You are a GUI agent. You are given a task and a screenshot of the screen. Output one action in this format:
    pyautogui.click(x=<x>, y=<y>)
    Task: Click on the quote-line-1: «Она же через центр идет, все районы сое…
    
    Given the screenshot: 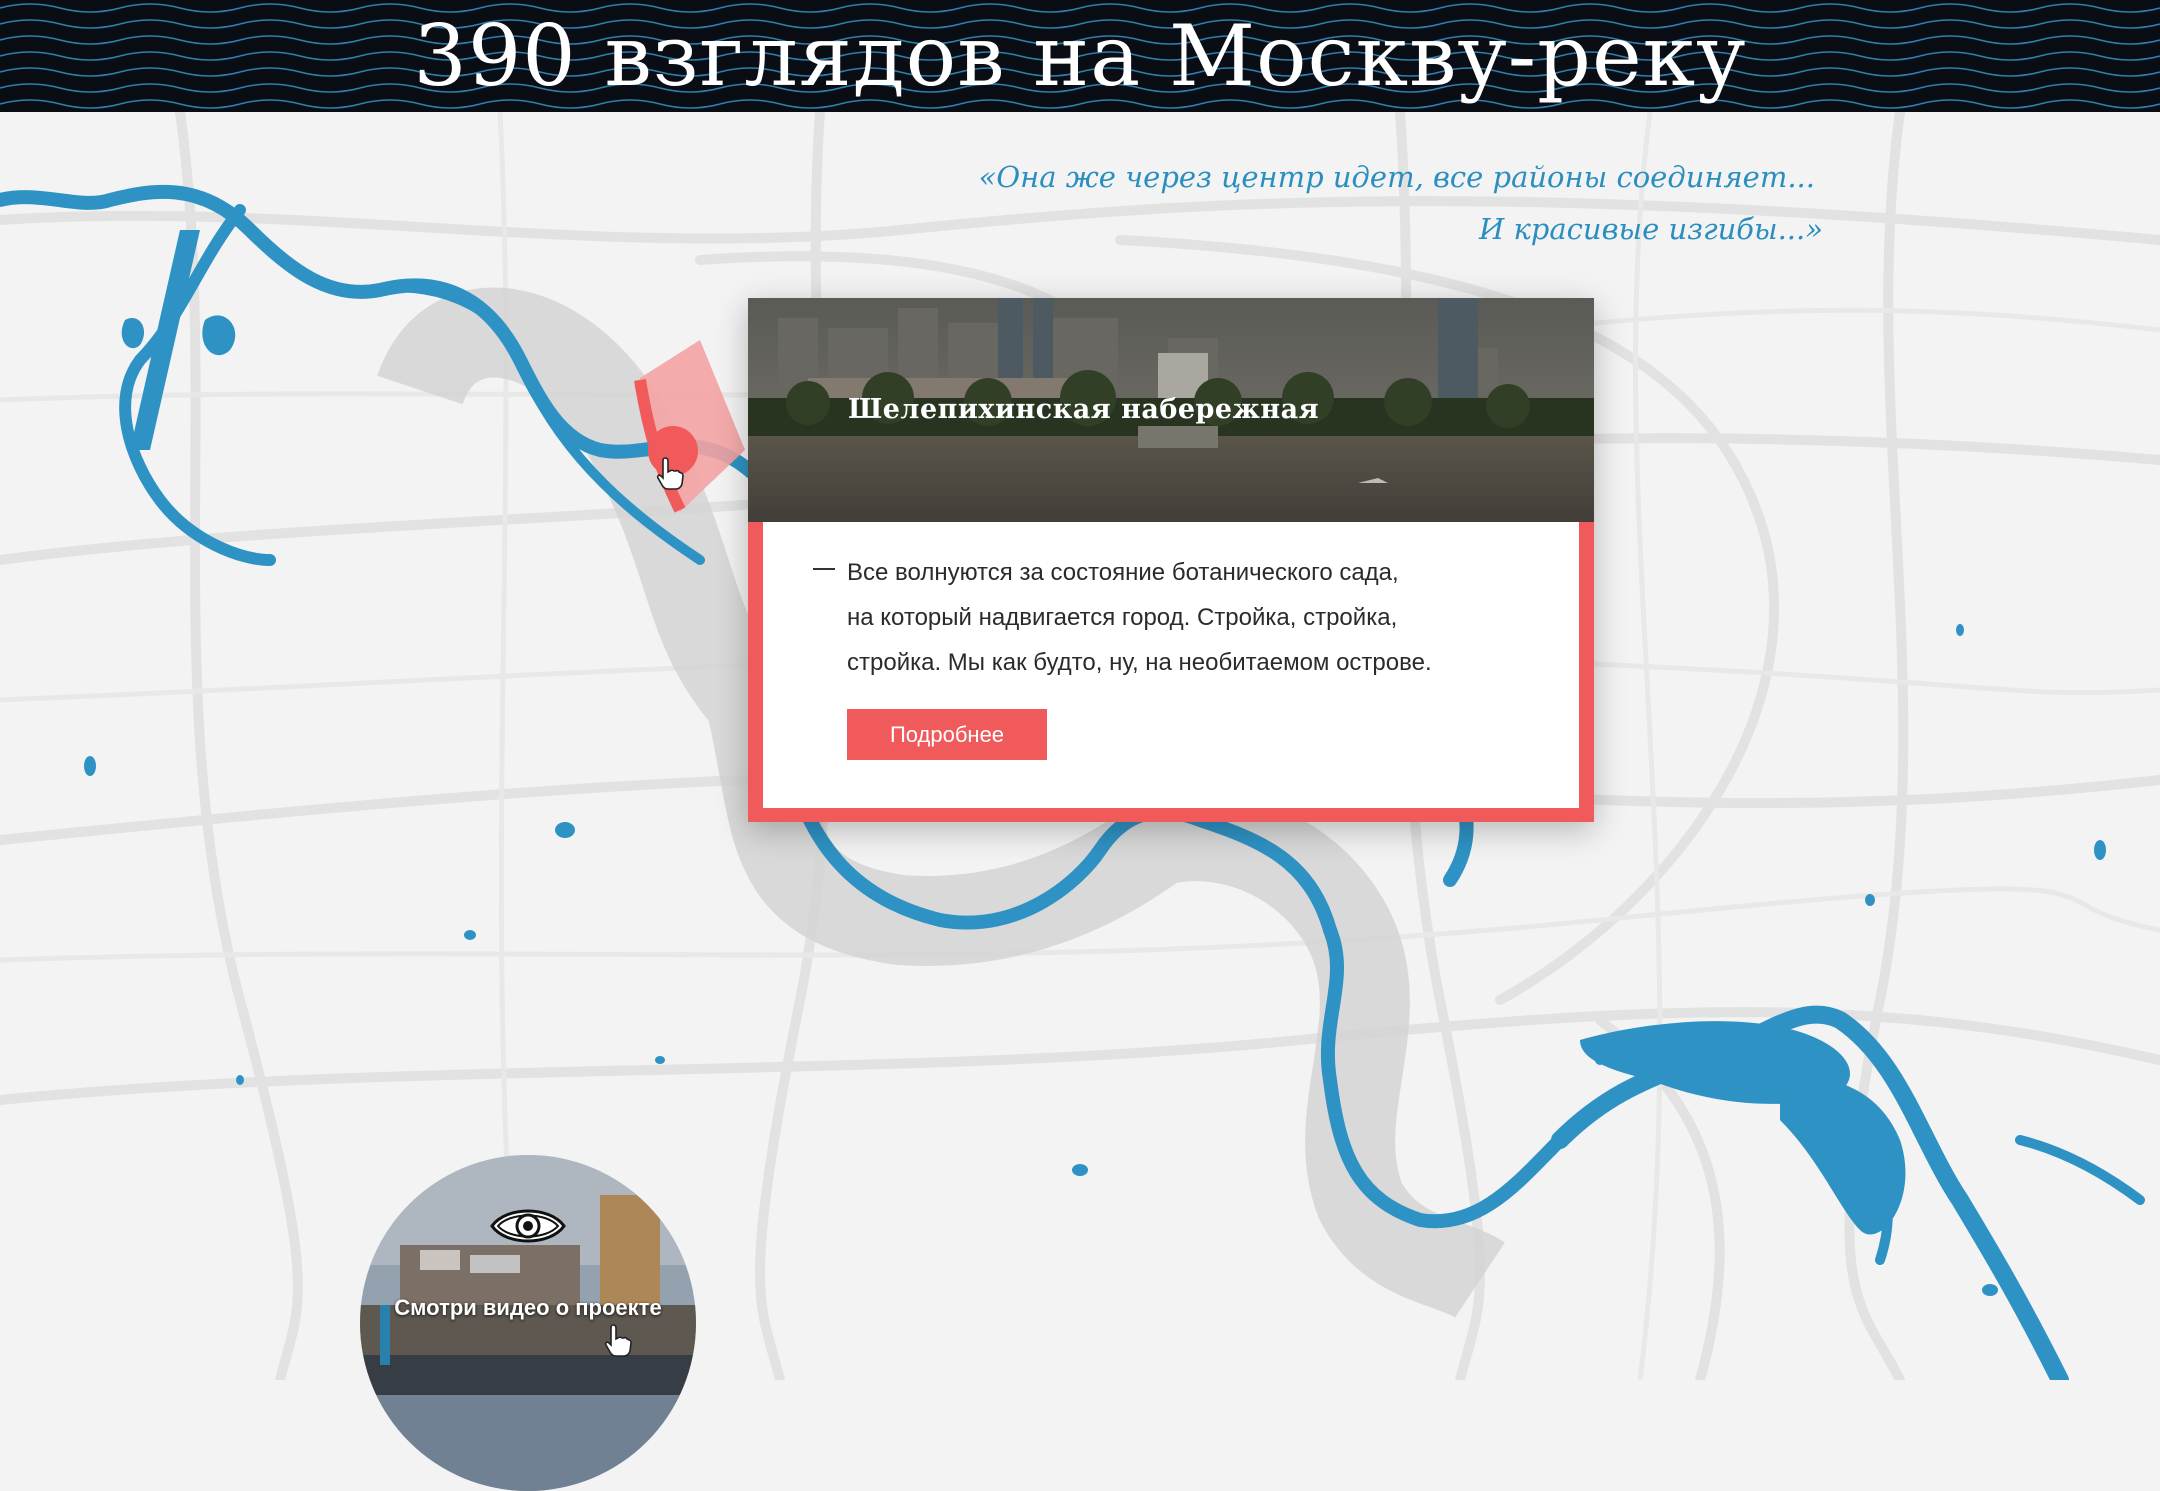 What is the action you would take?
    pyautogui.click(x=1396, y=177)
    